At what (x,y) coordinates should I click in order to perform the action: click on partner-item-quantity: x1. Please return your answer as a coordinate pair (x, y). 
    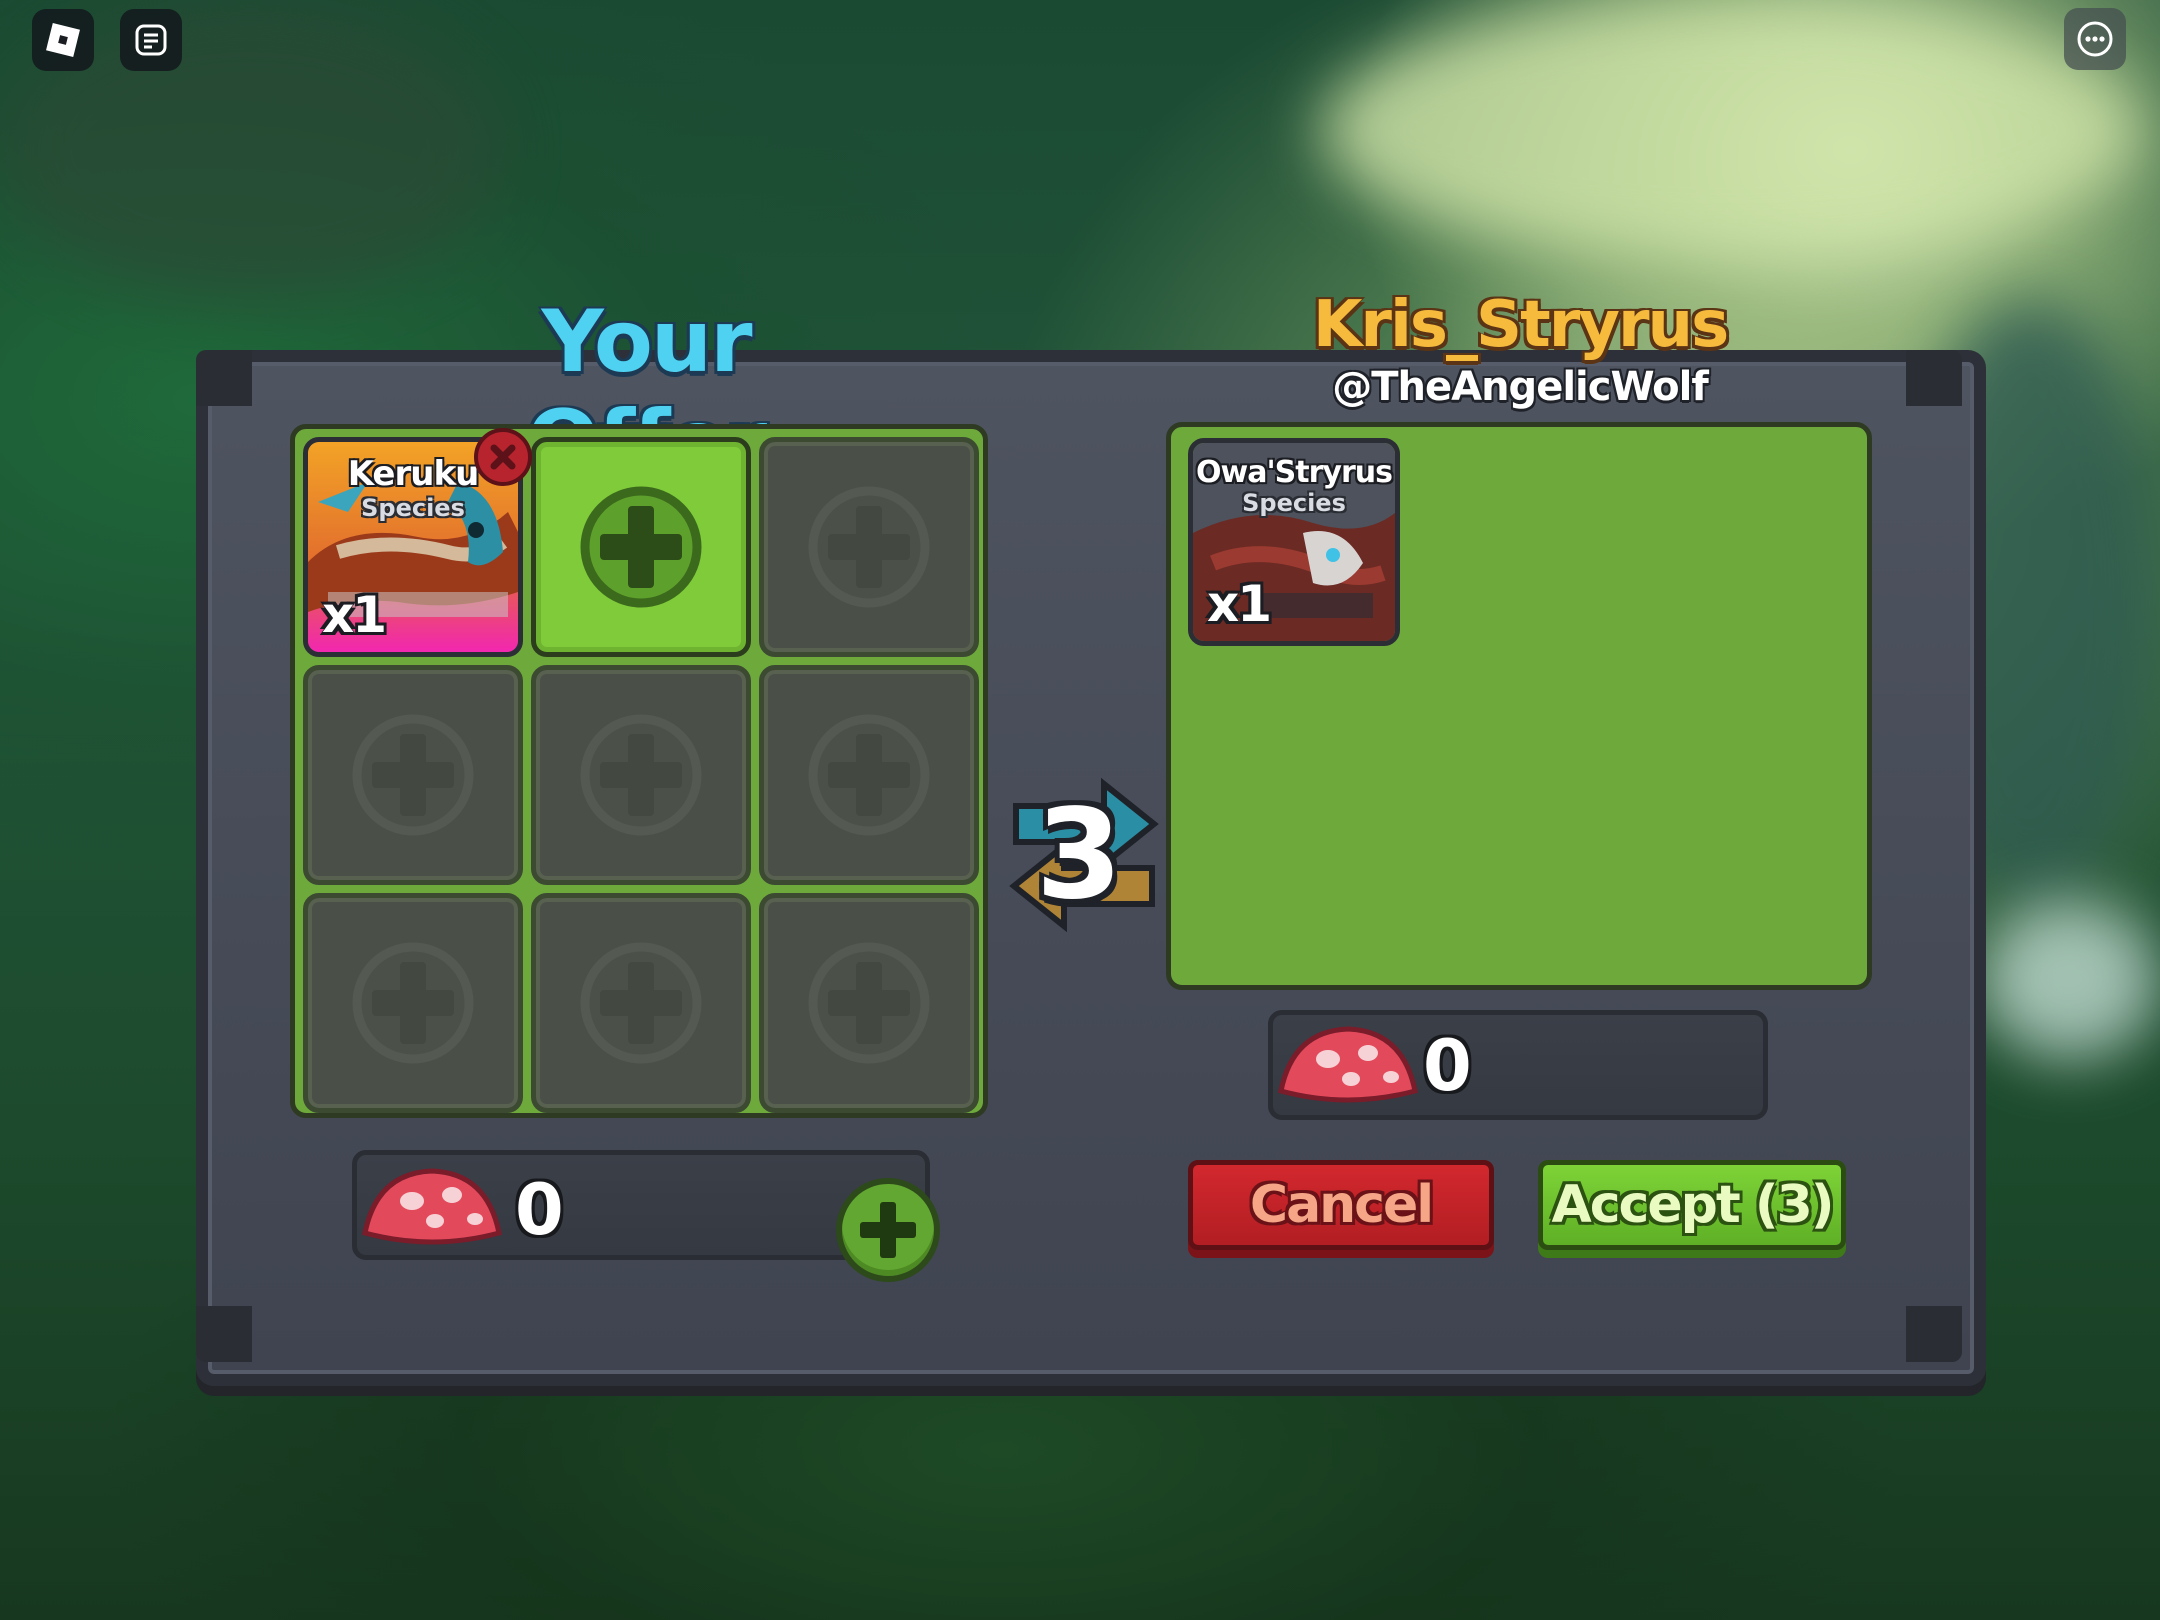
    Looking at the image, I should click on (1239, 604).